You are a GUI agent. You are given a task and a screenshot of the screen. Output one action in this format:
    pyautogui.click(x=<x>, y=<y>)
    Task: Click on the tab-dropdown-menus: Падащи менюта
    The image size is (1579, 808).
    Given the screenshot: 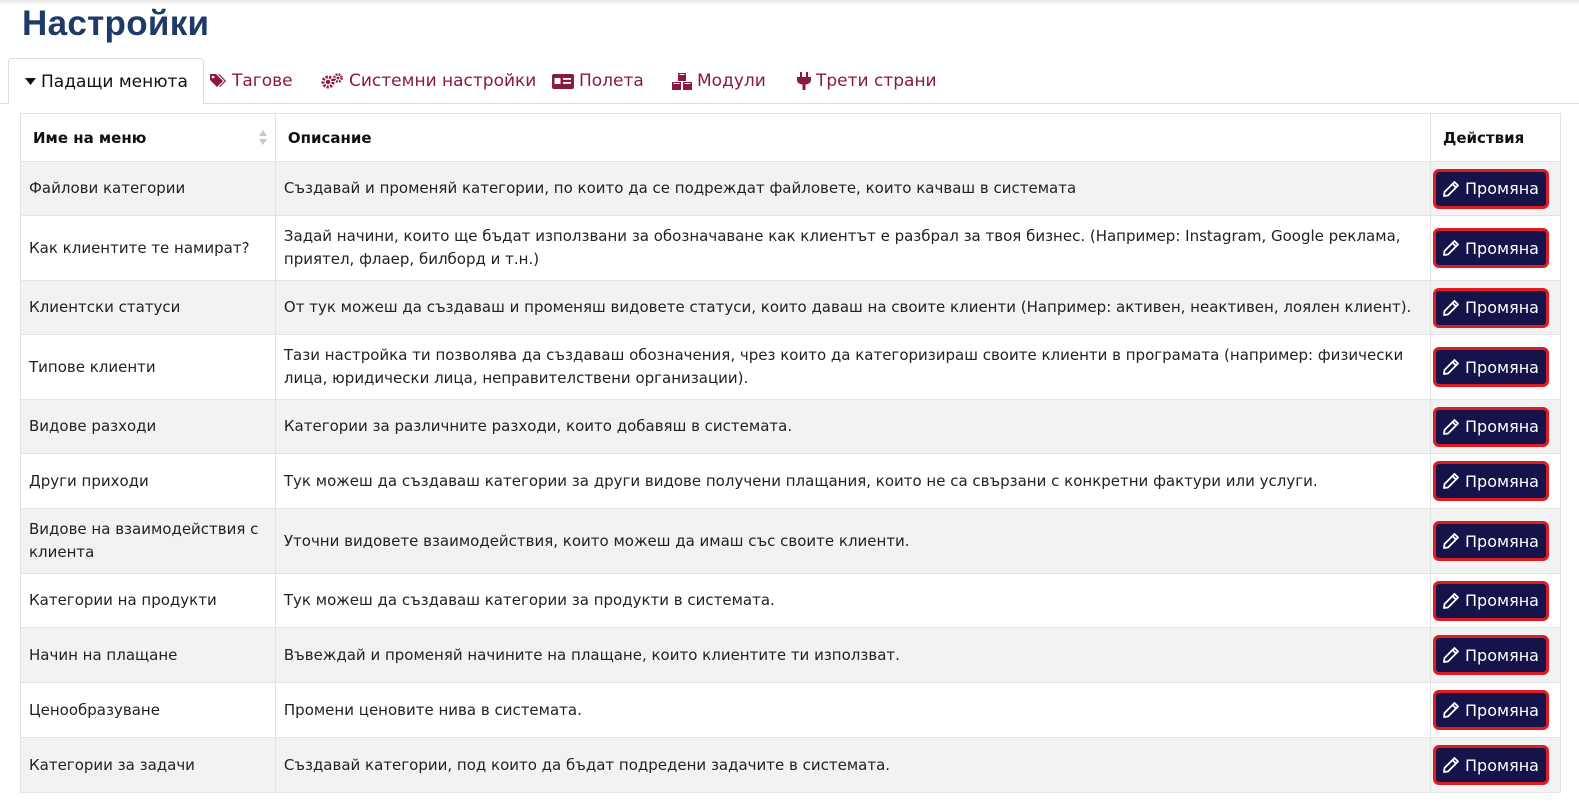 What is the action you would take?
    pyautogui.click(x=106, y=81)
    